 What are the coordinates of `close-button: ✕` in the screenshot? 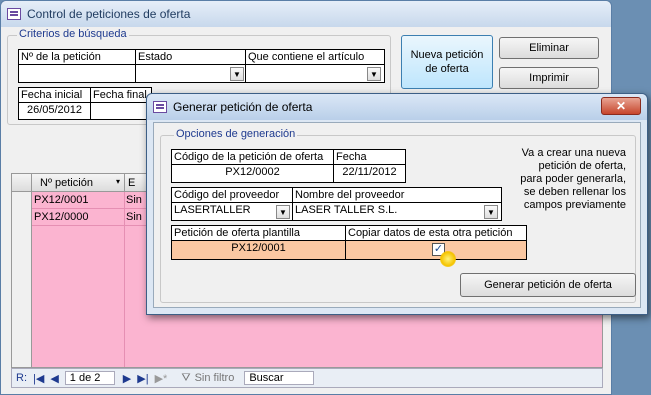 It's located at (621, 106).